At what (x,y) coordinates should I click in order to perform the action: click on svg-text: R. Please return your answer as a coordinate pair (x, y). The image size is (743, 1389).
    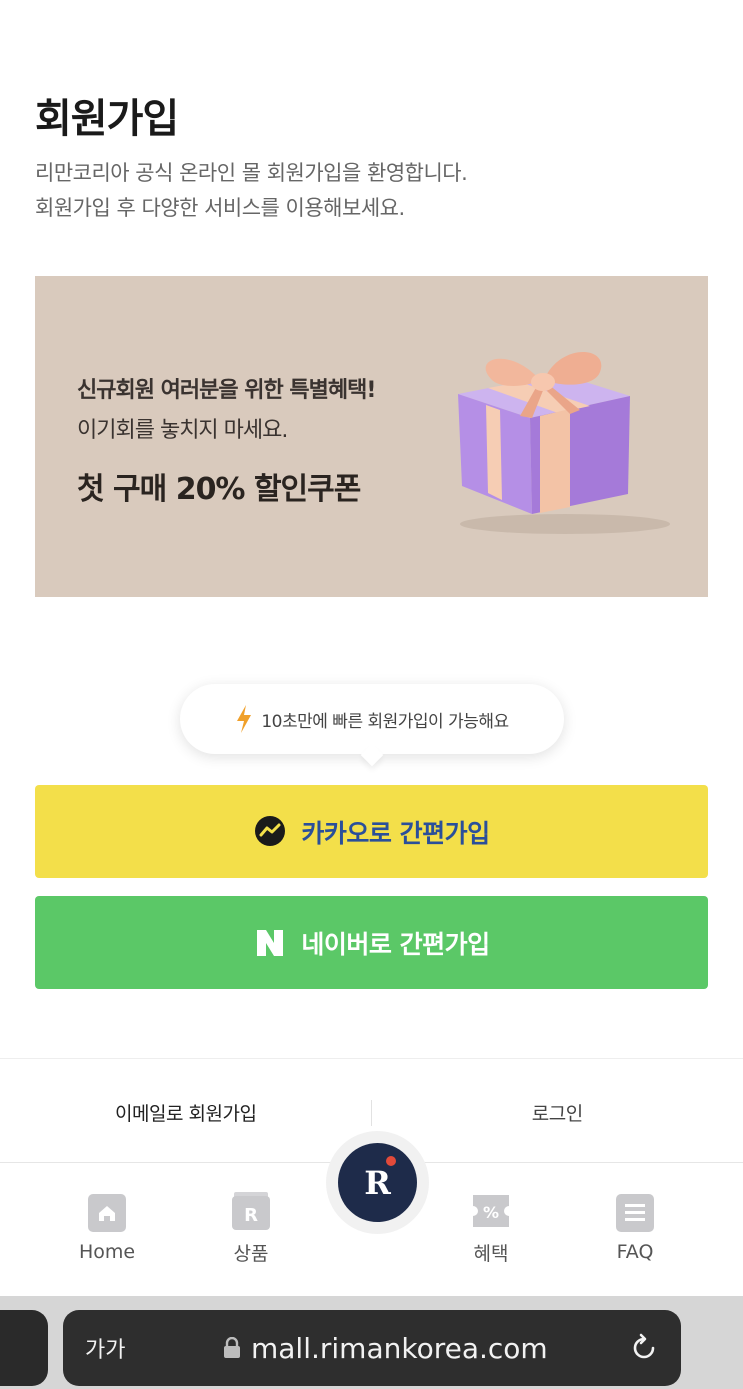
    Looking at the image, I should click on (251, 1215).